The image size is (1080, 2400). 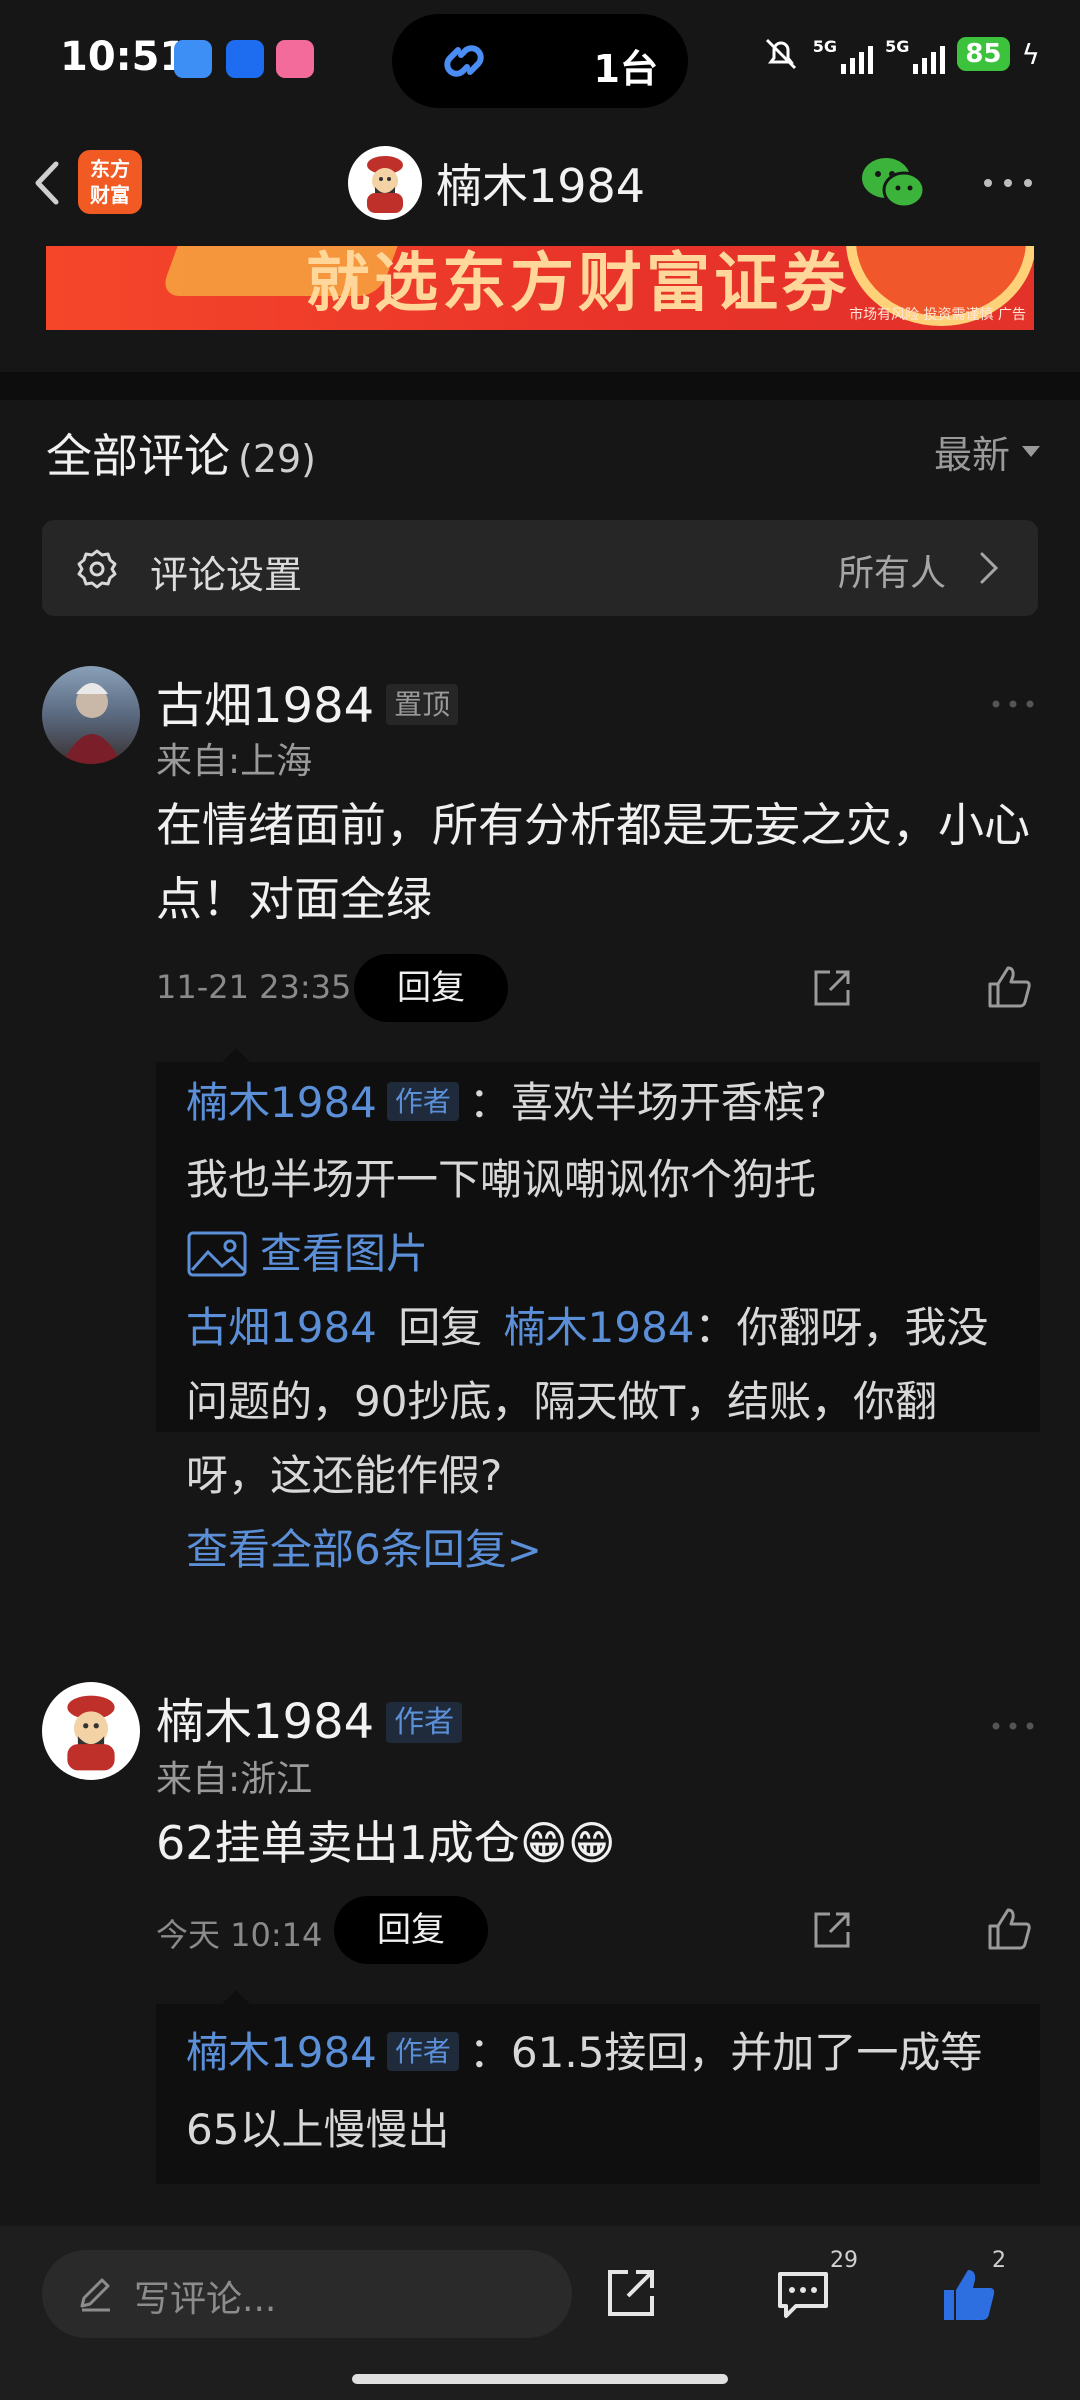 What do you see at coordinates (540, 2379) in the screenshot?
I see `home-indicator` at bounding box center [540, 2379].